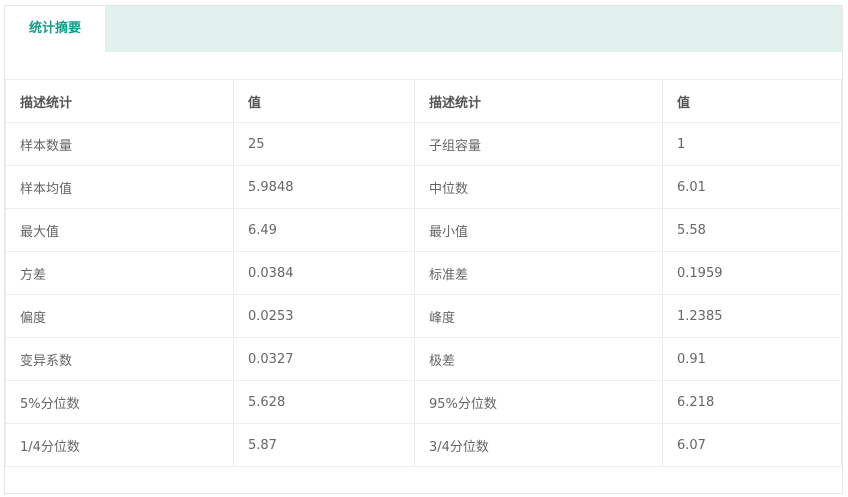 Image resolution: width=848 pixels, height=497 pixels. What do you see at coordinates (538, 445) in the screenshot?
I see `stat-label: 3/4分位数` at bounding box center [538, 445].